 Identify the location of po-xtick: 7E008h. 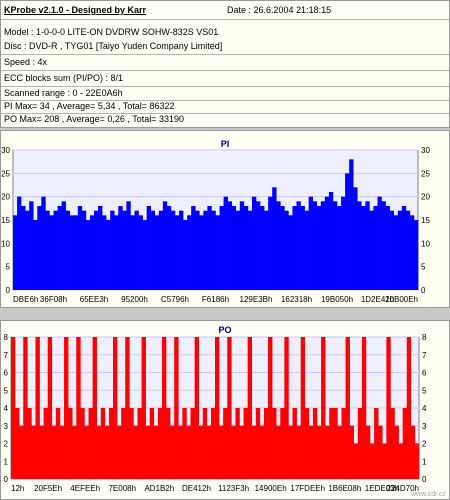
(122, 488).